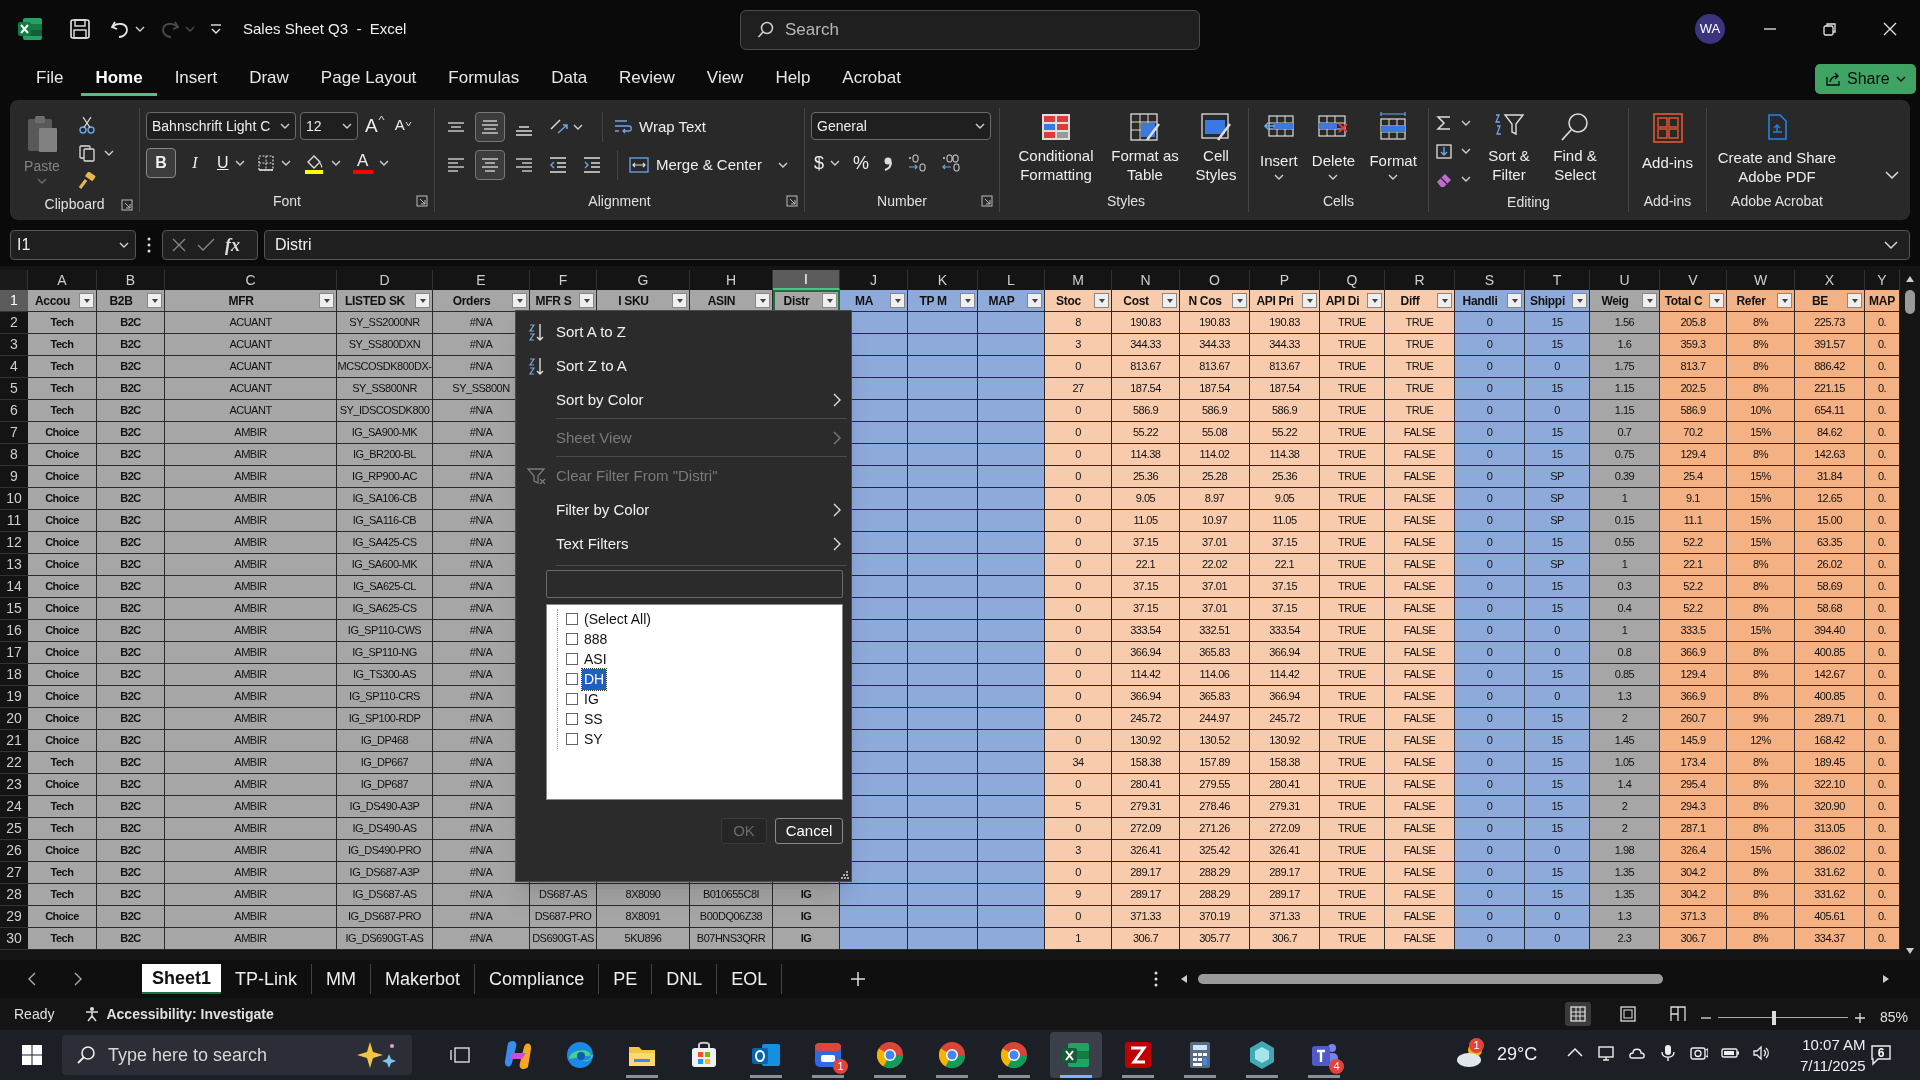 Image resolution: width=1920 pixels, height=1080 pixels. Describe the element at coordinates (901, 126) in the screenshot. I see `number-format-field: General` at that location.